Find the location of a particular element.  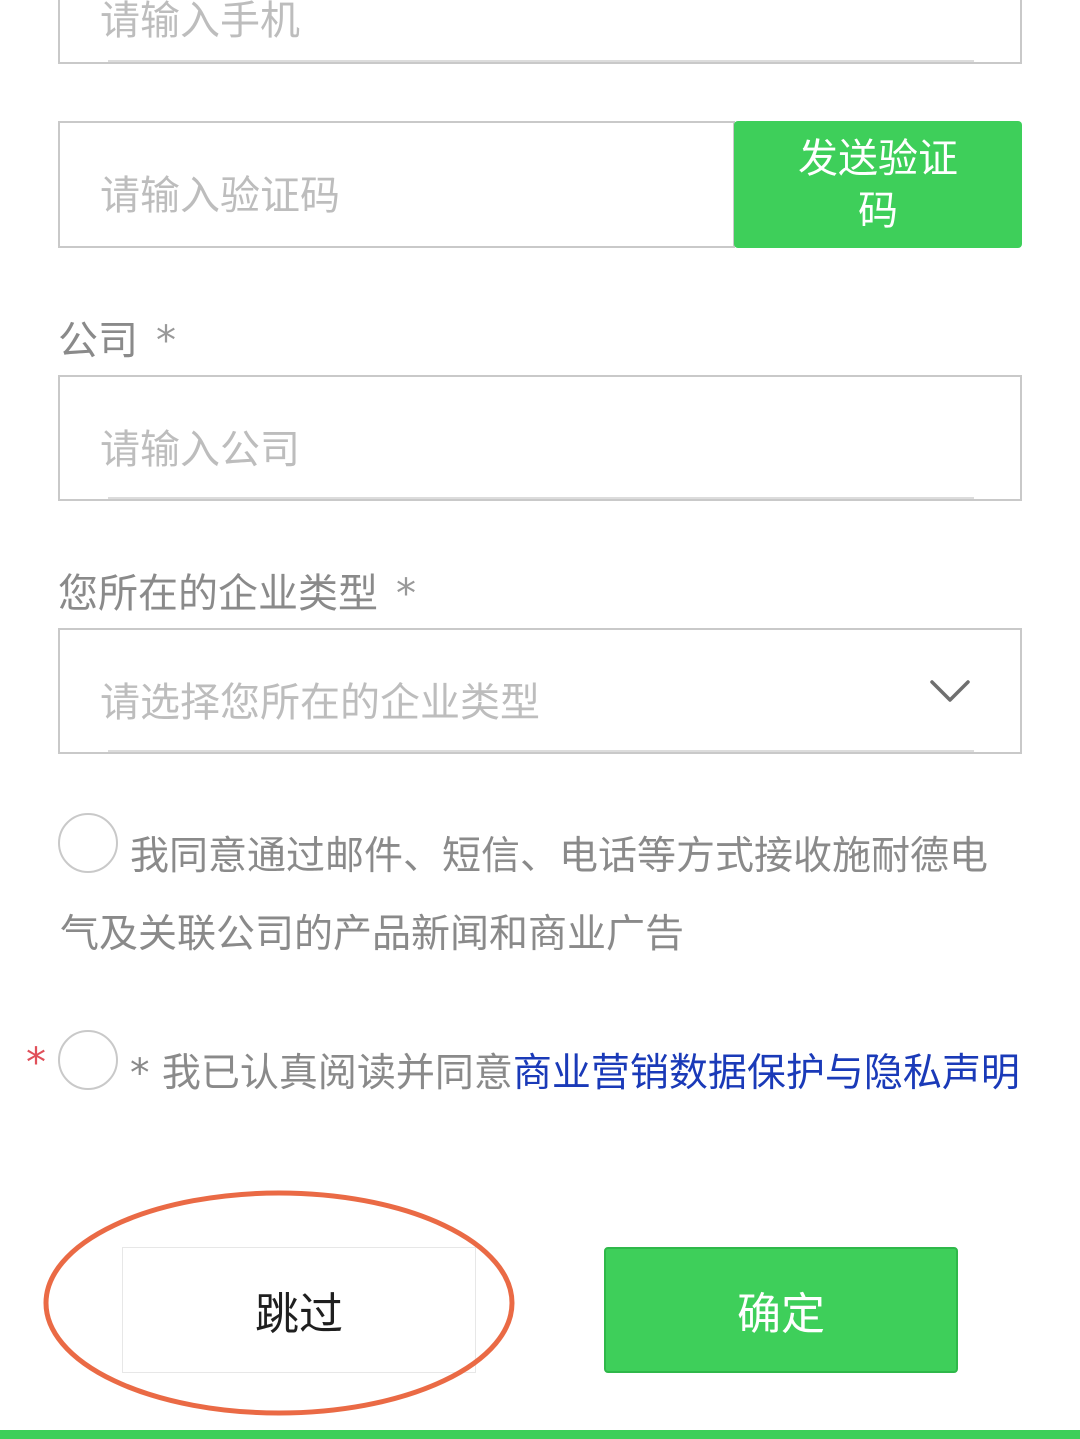

marketing-consent-label: 我同意通过邮件、短信、电话等方式接收施耐德电气及关联公司的产品新闻和商业广告 is located at coordinates (524, 895).